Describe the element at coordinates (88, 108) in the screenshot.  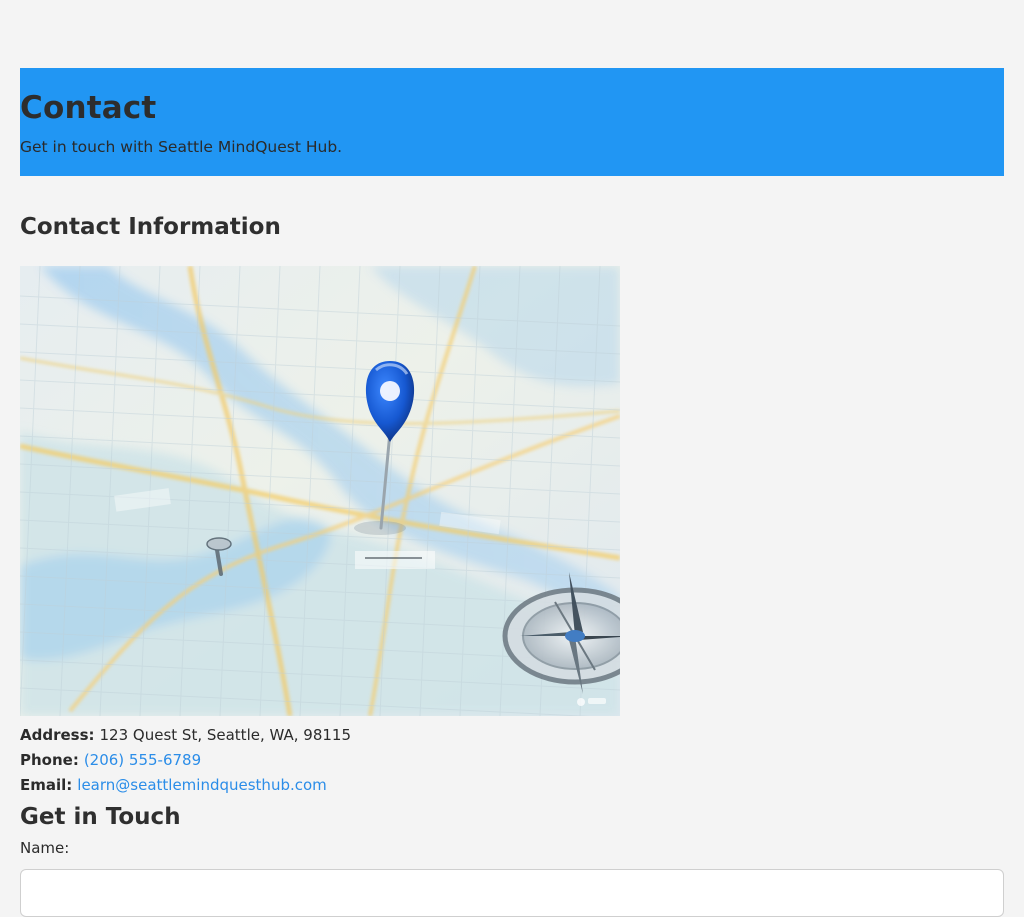
I see `page-title: Contact` at that location.